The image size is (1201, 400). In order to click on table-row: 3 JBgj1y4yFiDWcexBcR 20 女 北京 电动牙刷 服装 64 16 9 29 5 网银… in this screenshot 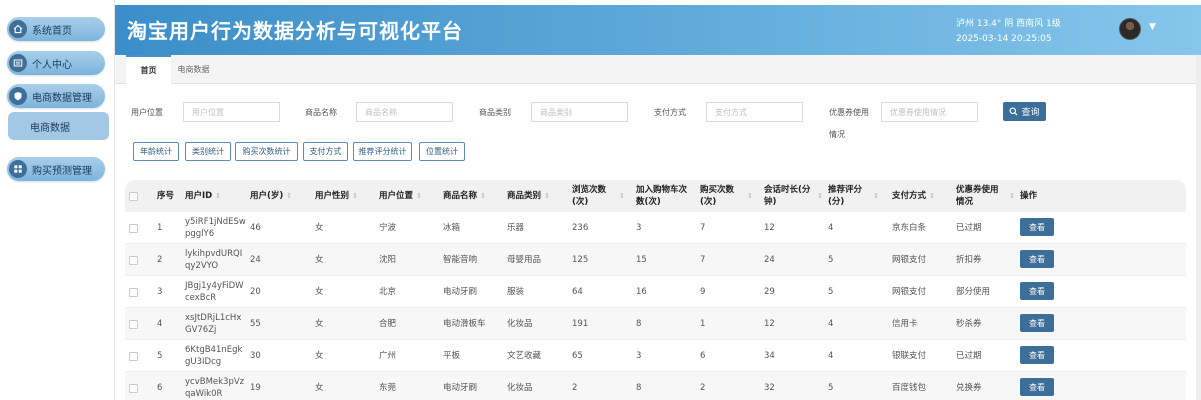, I will do `click(655, 292)`.